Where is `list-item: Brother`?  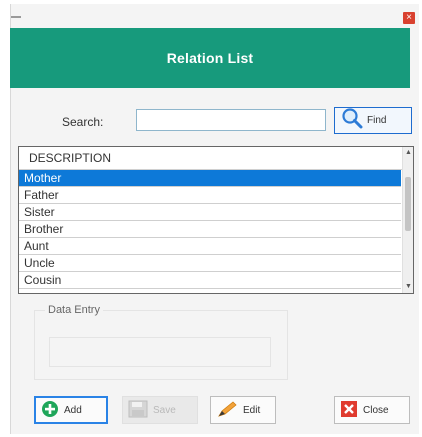
list-item: Brother is located at coordinates (210, 229).